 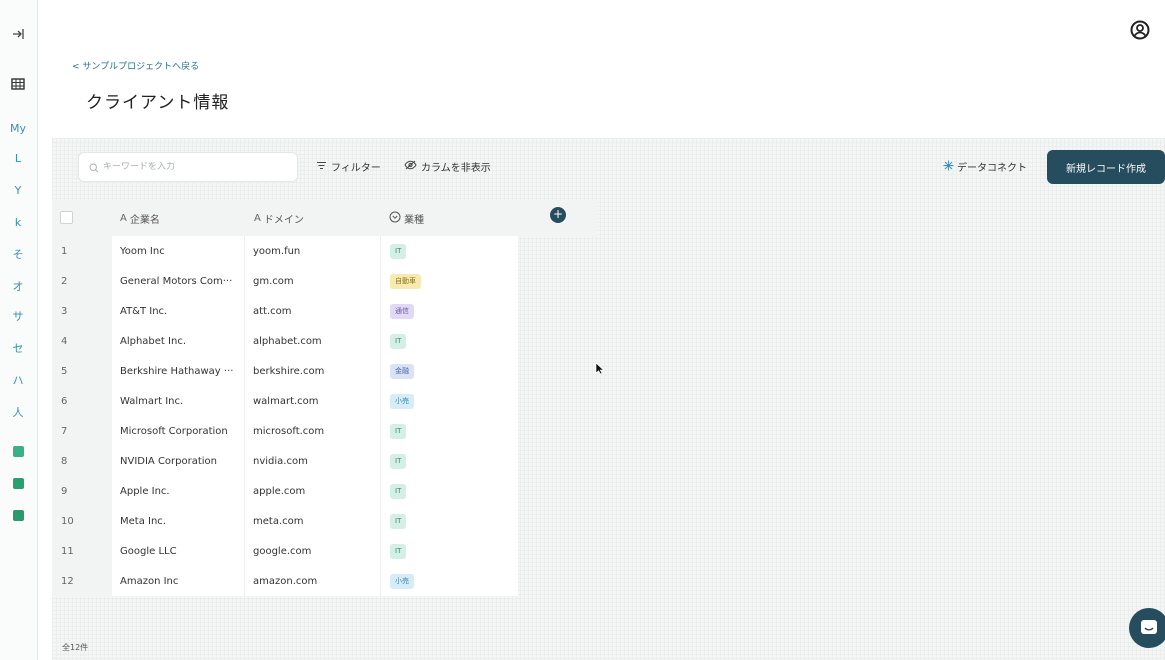 What do you see at coordinates (325, 218) in the screenshot?
I see `table-header: A 企業名 A ドメイン 業種` at bounding box center [325, 218].